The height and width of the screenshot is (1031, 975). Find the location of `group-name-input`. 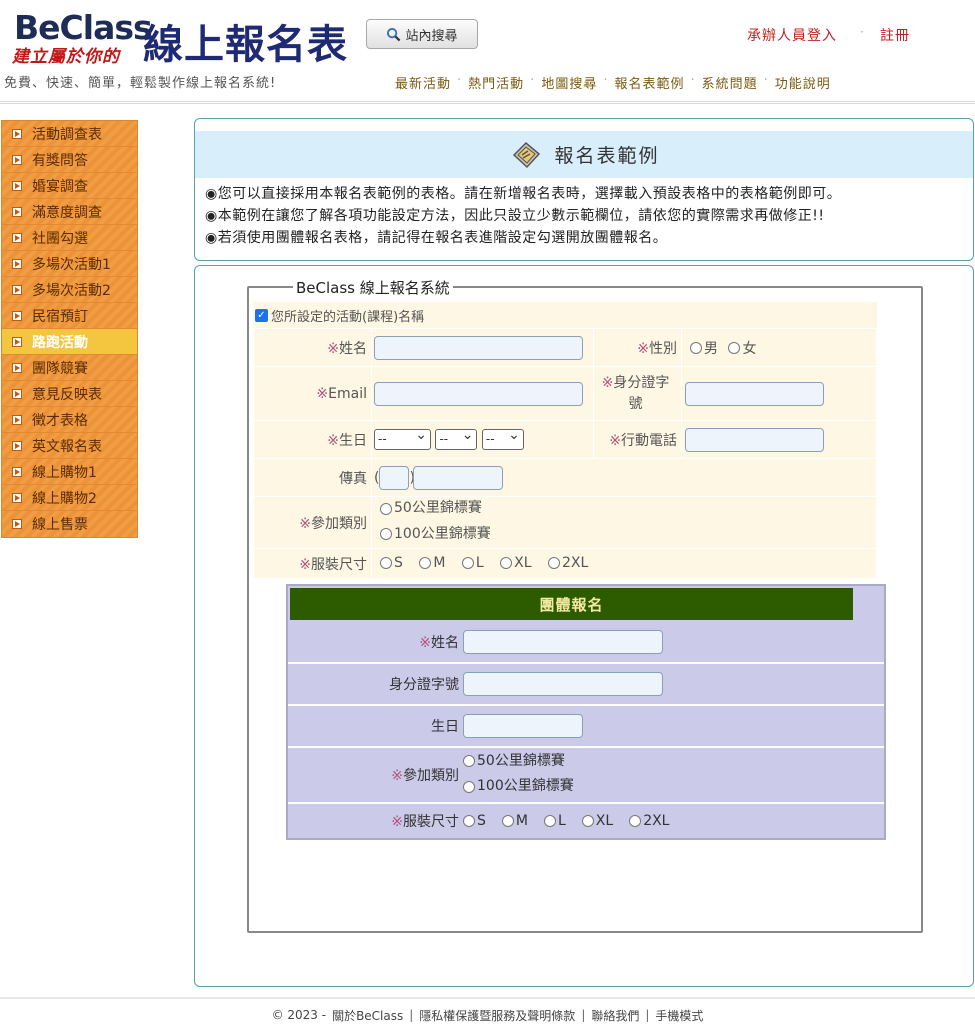

group-name-input is located at coordinates (563, 642).